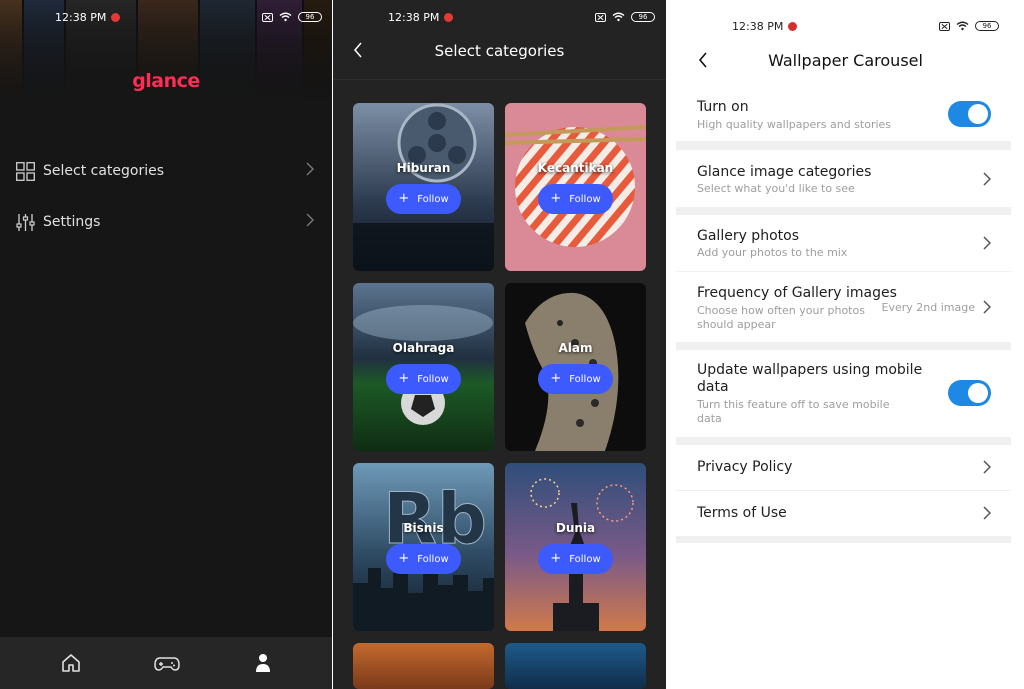 This screenshot has width=1024, height=689. I want to click on category-card-kecantikan: Kecantikan + Follow, so click(575, 187).